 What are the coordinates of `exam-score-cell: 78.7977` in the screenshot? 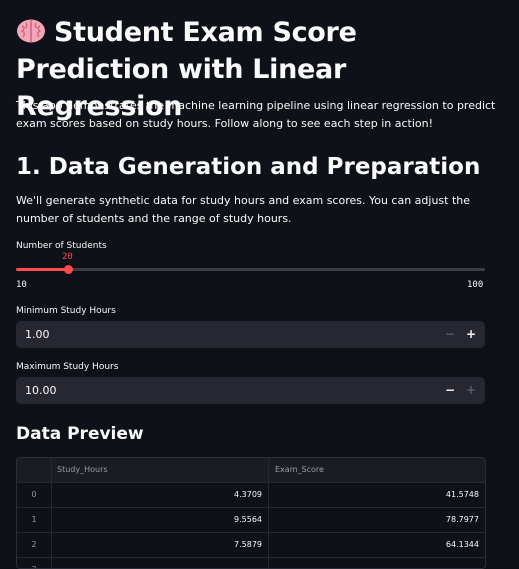 It's located at (377, 520).